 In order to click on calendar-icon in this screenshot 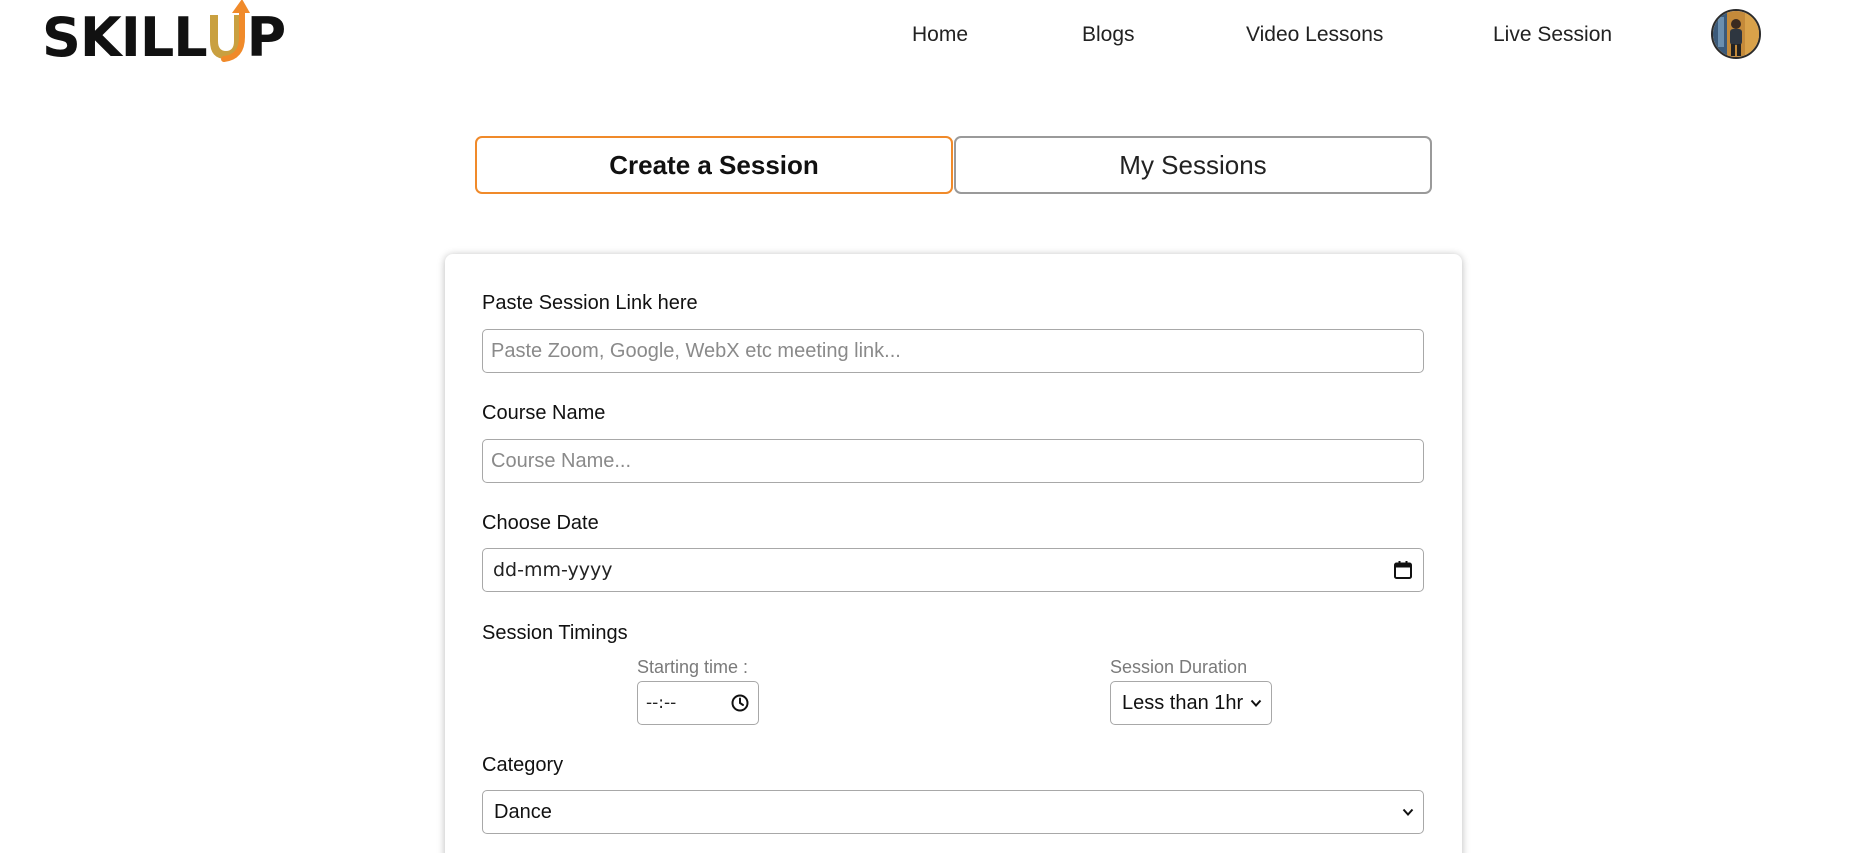, I will do `click(1403, 570)`.